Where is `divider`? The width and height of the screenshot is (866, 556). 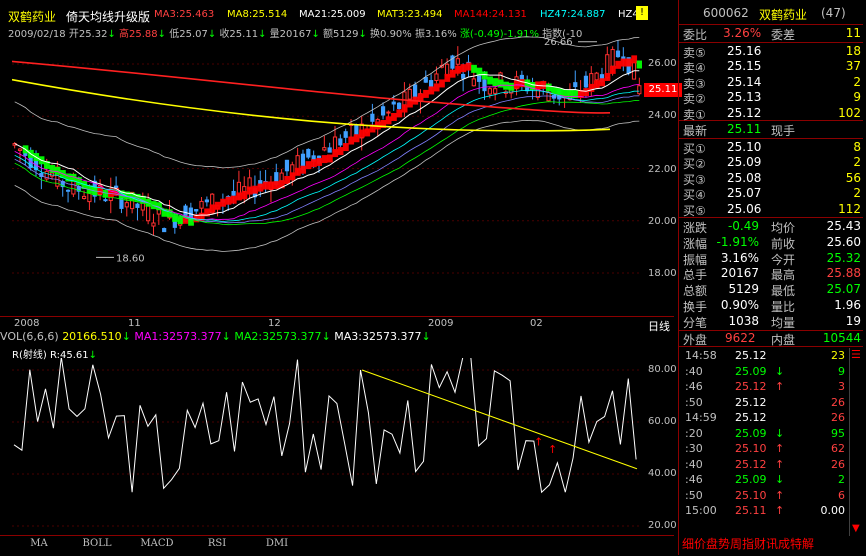 divider is located at coordinates (771, 42).